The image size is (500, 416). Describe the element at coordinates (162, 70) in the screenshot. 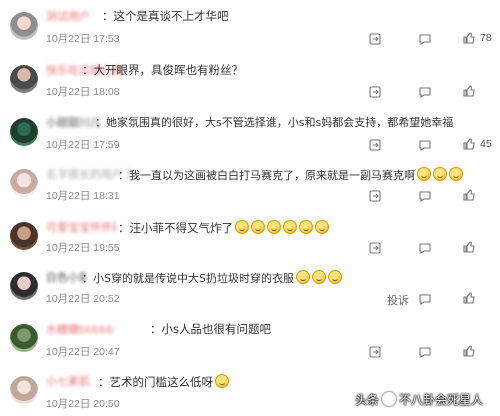

I see `comment-text: ：大开眼界，具俊晖也有粉丝？` at that location.